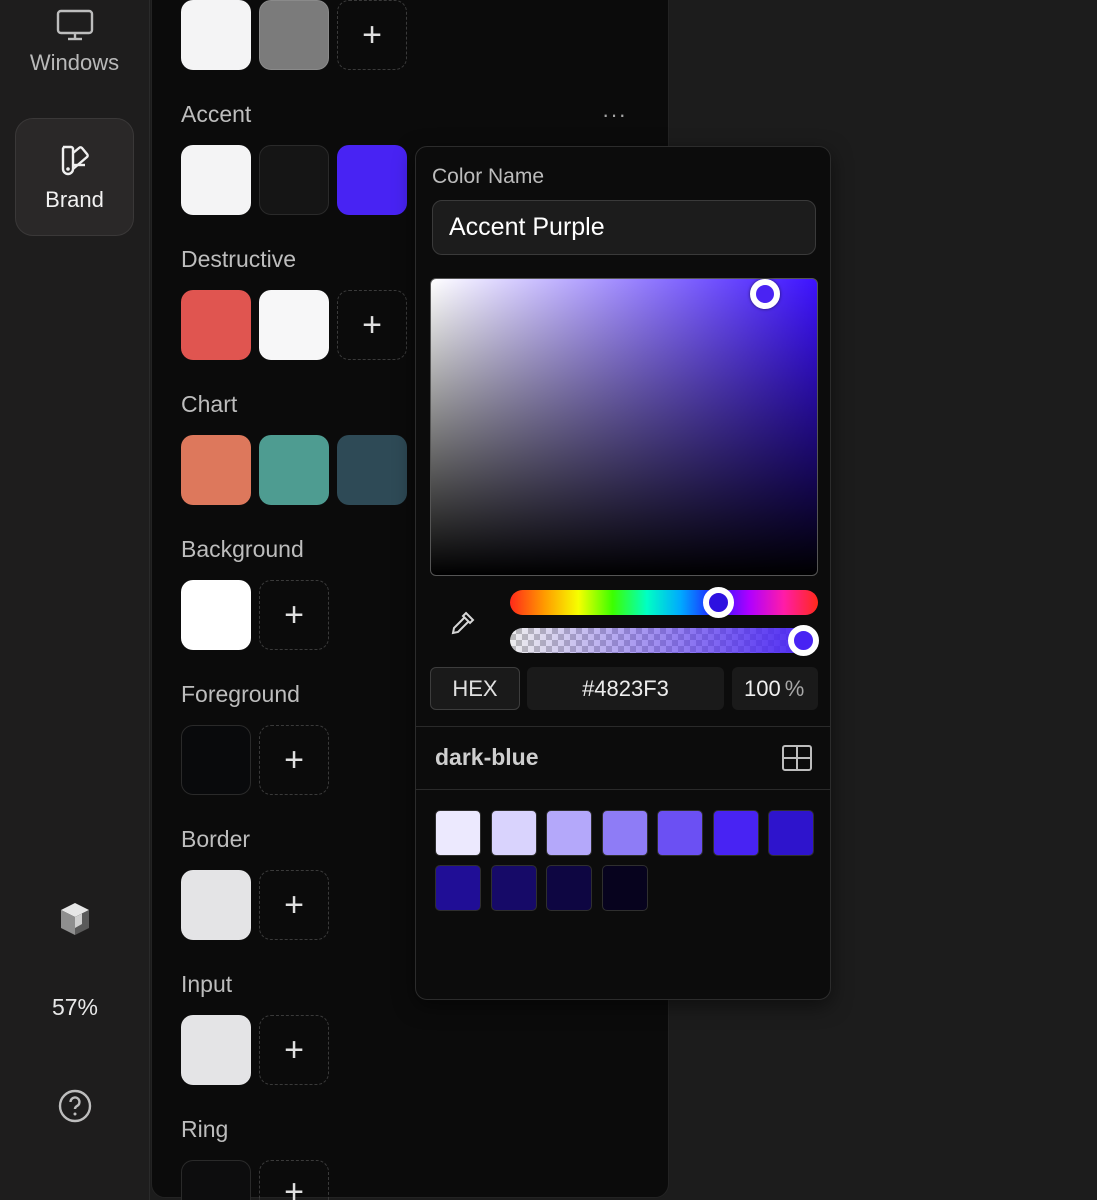  What do you see at coordinates (803, 640) in the screenshot?
I see `opacity-slider-thumb` at bounding box center [803, 640].